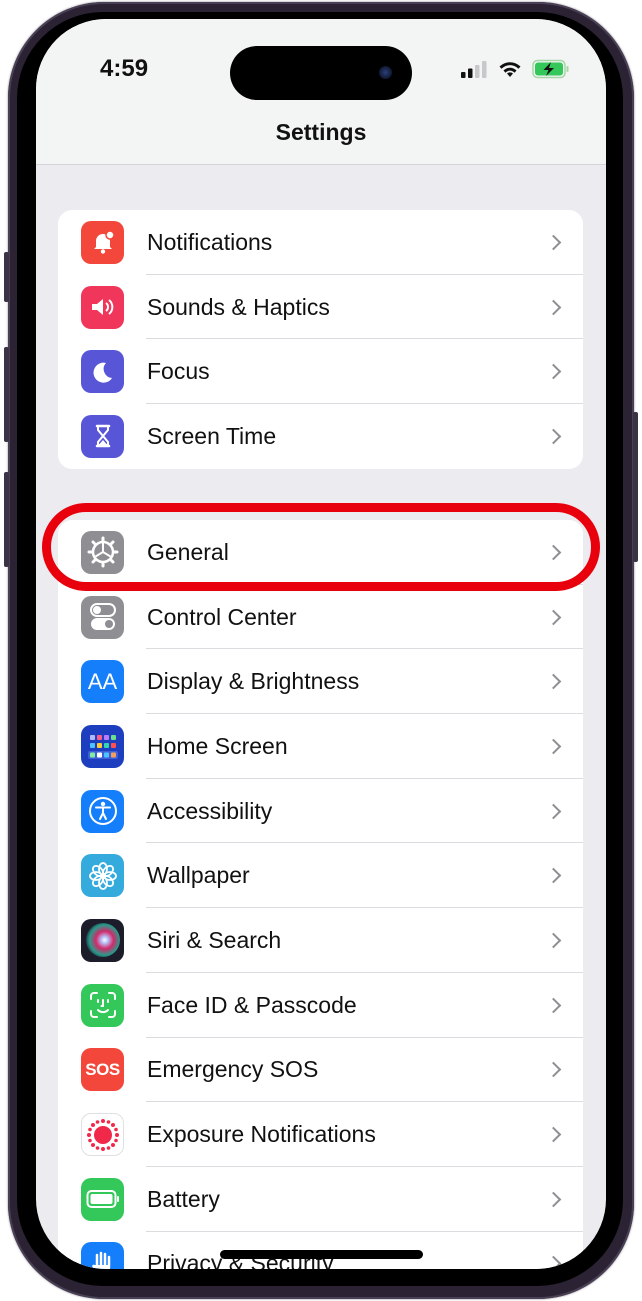 The width and height of the screenshot is (642, 1301). I want to click on settings-row-control-center: Control Center, so click(320, 617).